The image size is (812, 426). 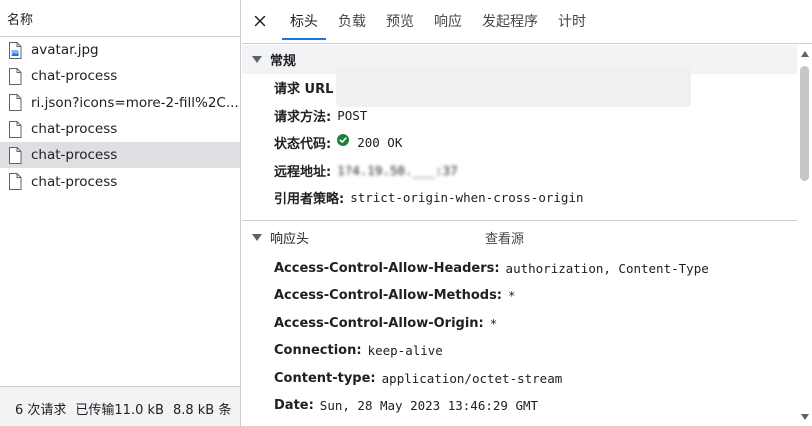 I want to click on tab-initiator: 发起程序, so click(x=510, y=21).